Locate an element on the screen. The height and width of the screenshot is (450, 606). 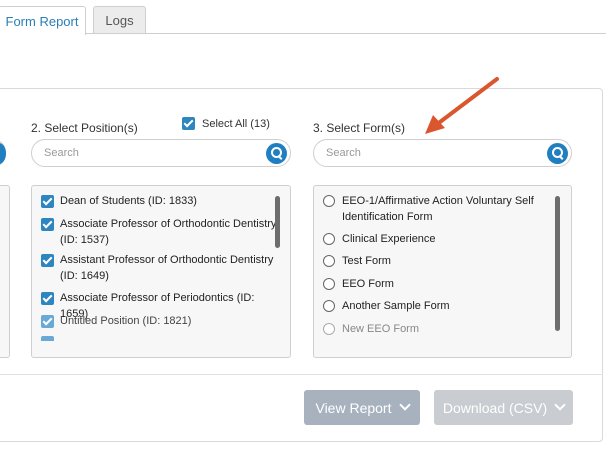
tab-form-report-label: Form Report is located at coordinates (42, 21).